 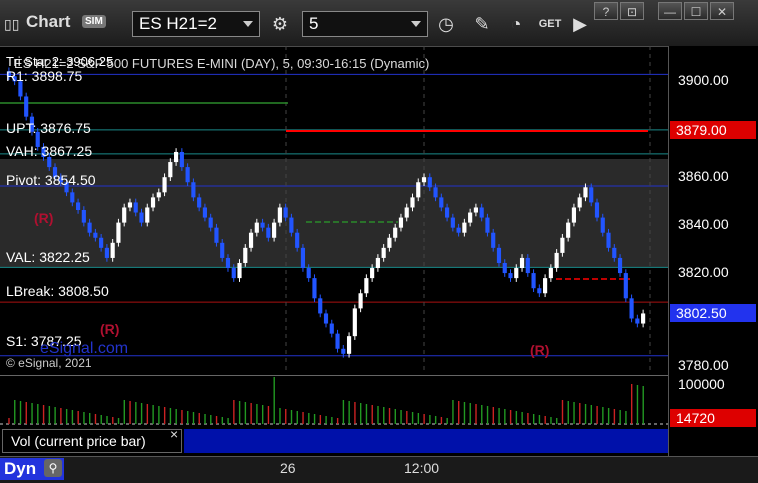 What do you see at coordinates (334, 401) in the screenshot?
I see `volume-pane` at bounding box center [334, 401].